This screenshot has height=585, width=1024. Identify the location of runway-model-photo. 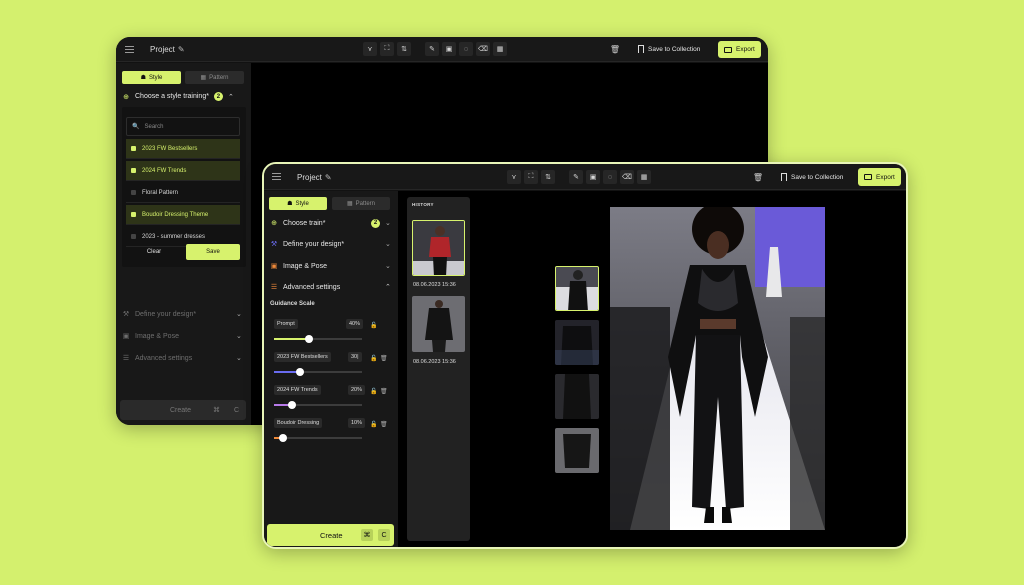
(717, 368).